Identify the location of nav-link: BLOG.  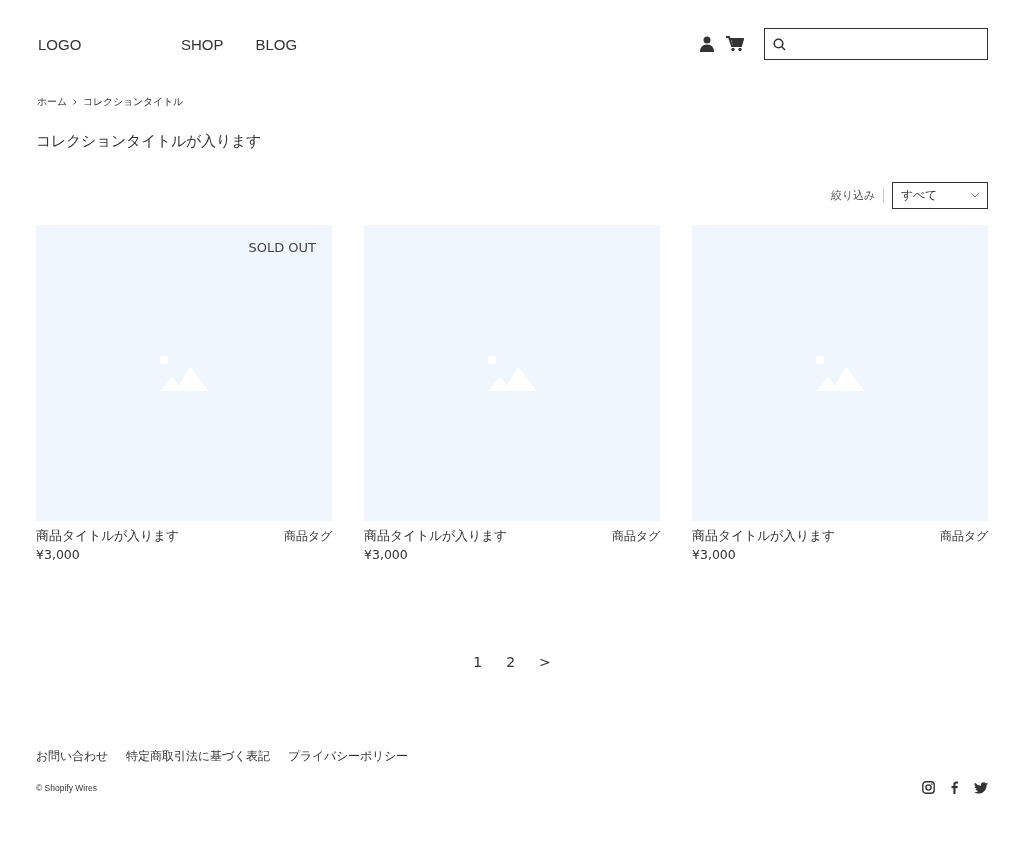
(276, 44).